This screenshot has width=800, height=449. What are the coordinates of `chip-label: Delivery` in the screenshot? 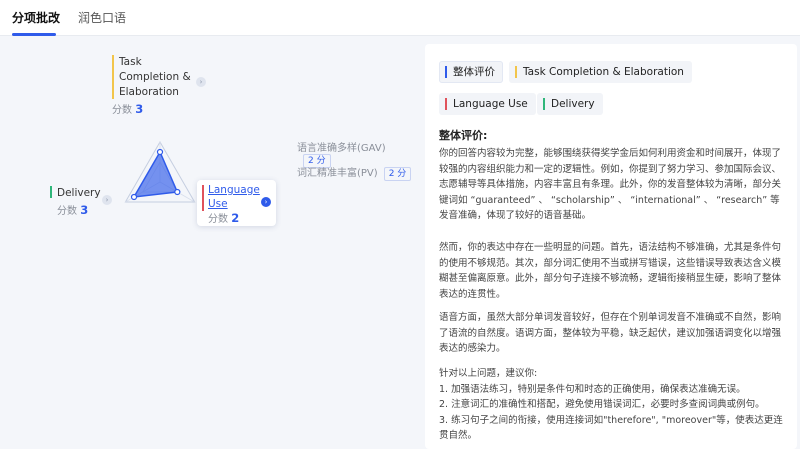 It's located at (573, 104).